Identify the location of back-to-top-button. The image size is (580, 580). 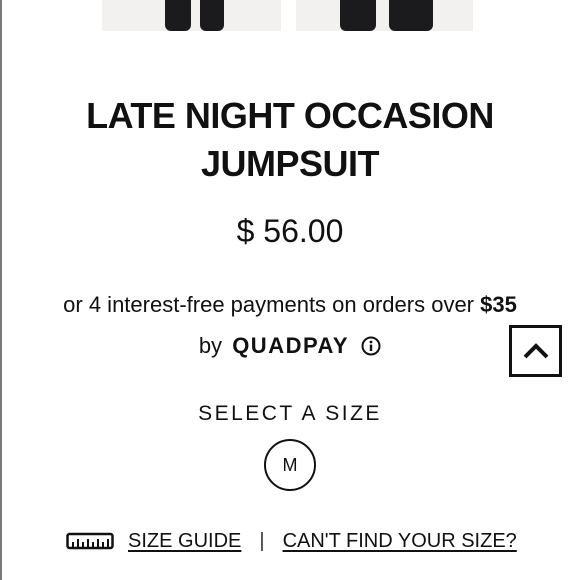
(535, 351).